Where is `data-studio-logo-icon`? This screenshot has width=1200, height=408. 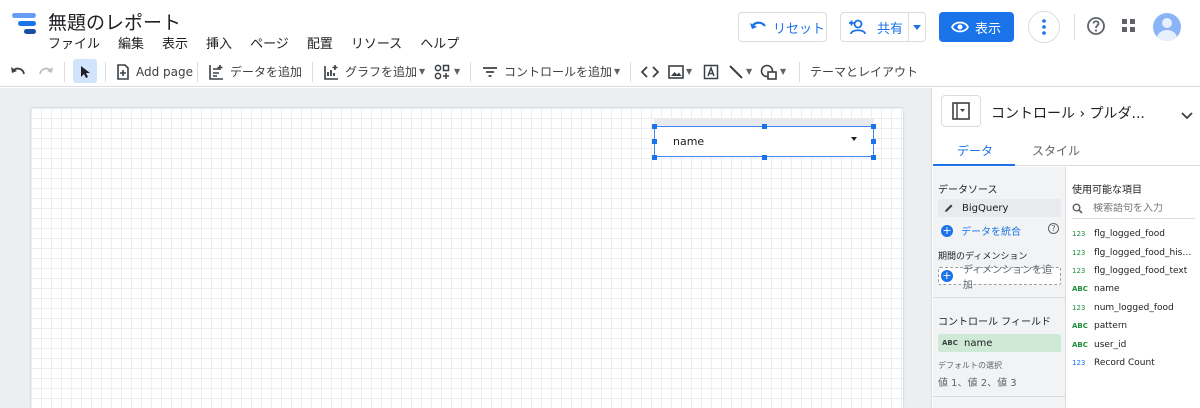 data-studio-logo-icon is located at coordinates (24, 24).